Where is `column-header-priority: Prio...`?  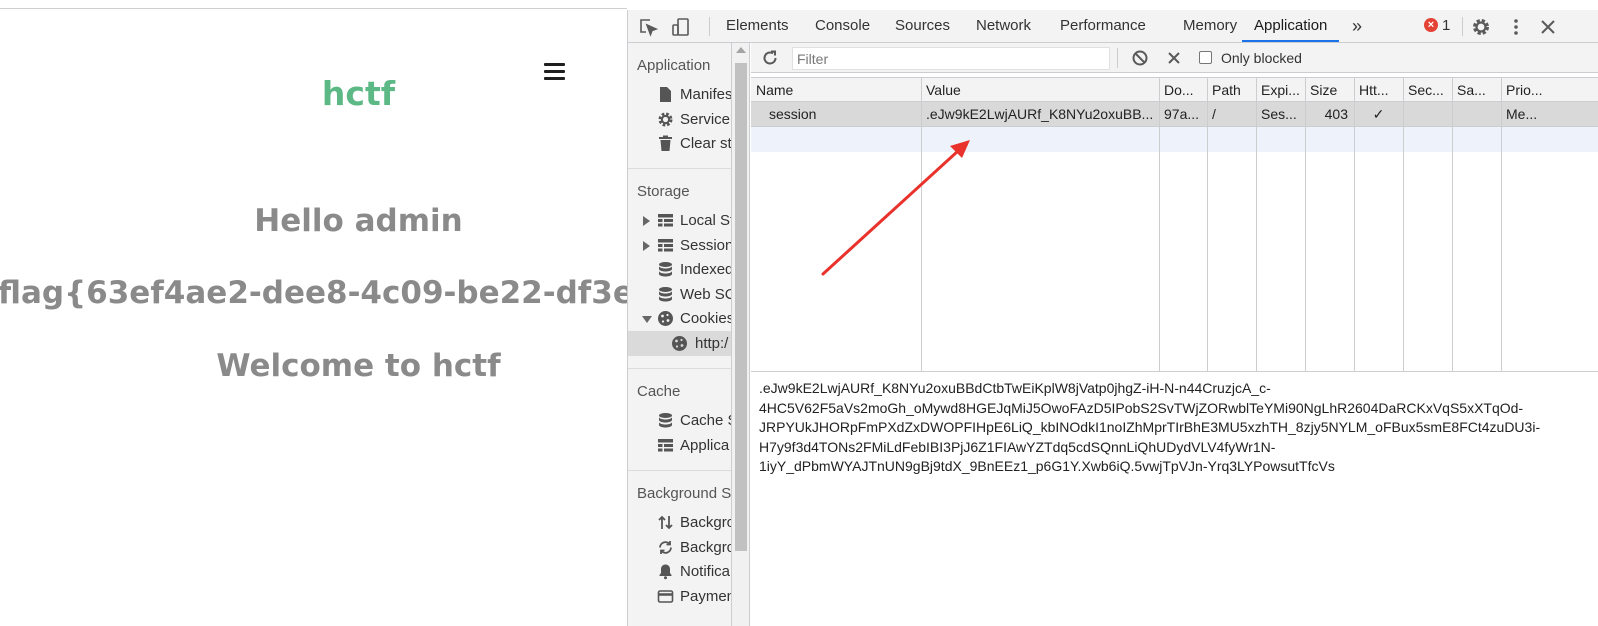 column-header-priority: Prio... is located at coordinates (1549, 90).